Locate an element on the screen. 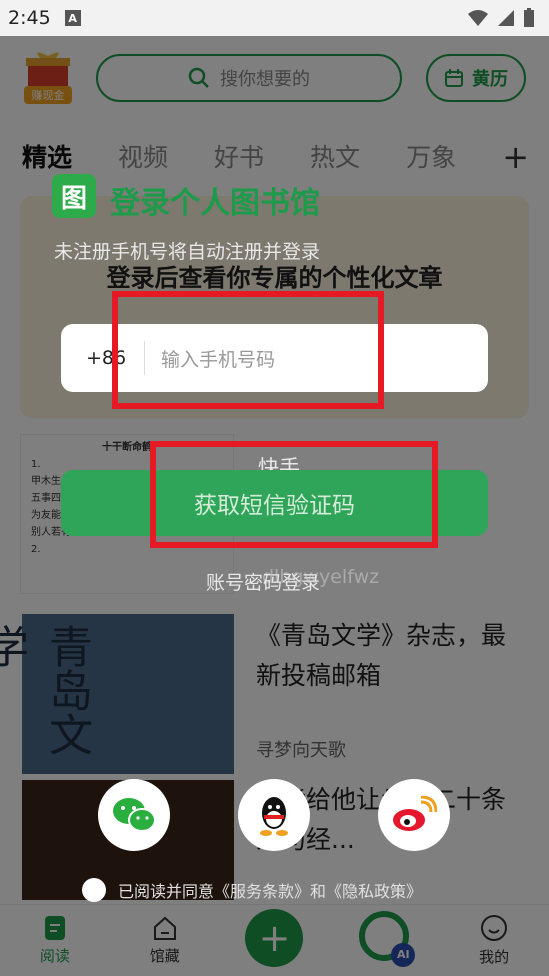 The image size is (549, 976). wechat-login-button is located at coordinates (134, 815).